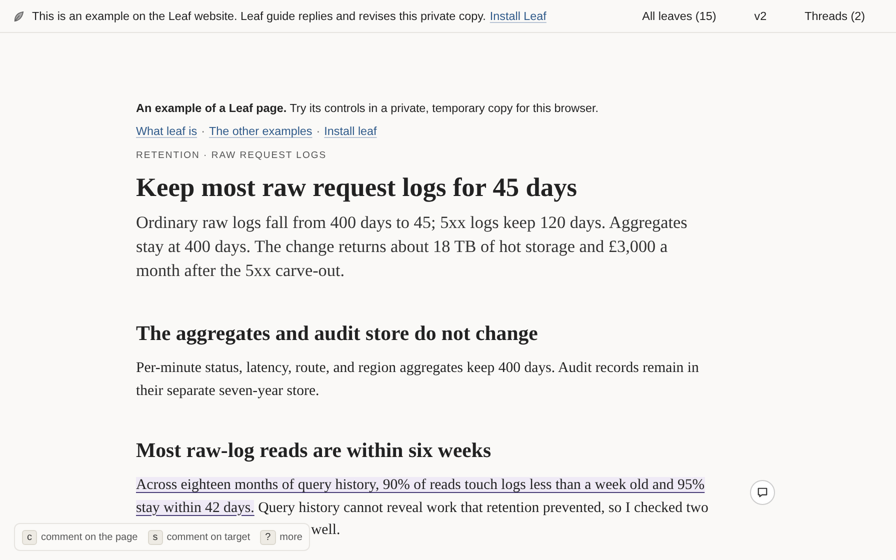 The image size is (896, 560). I want to click on intro-text: An example of a Leaf page. Try its controls in a private, temporary copy for this browser., so click(368, 108).